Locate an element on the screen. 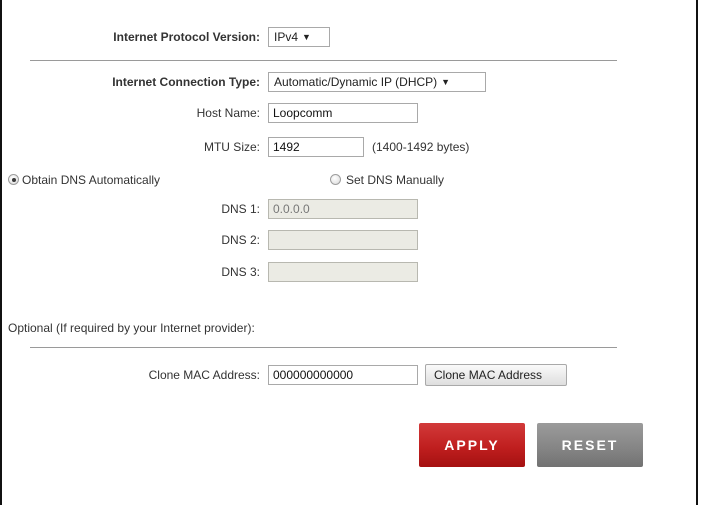  protocol-version-label: Internet Protocol Version: is located at coordinates (186, 37).